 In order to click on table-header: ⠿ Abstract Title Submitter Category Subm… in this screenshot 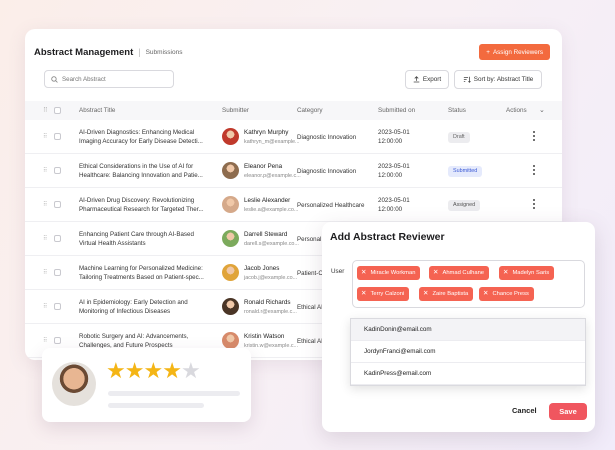, I will do `click(293, 110)`.